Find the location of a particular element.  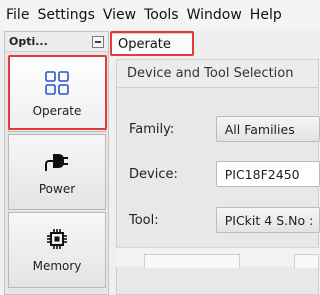

bottom-strip is located at coordinates (217, 257).